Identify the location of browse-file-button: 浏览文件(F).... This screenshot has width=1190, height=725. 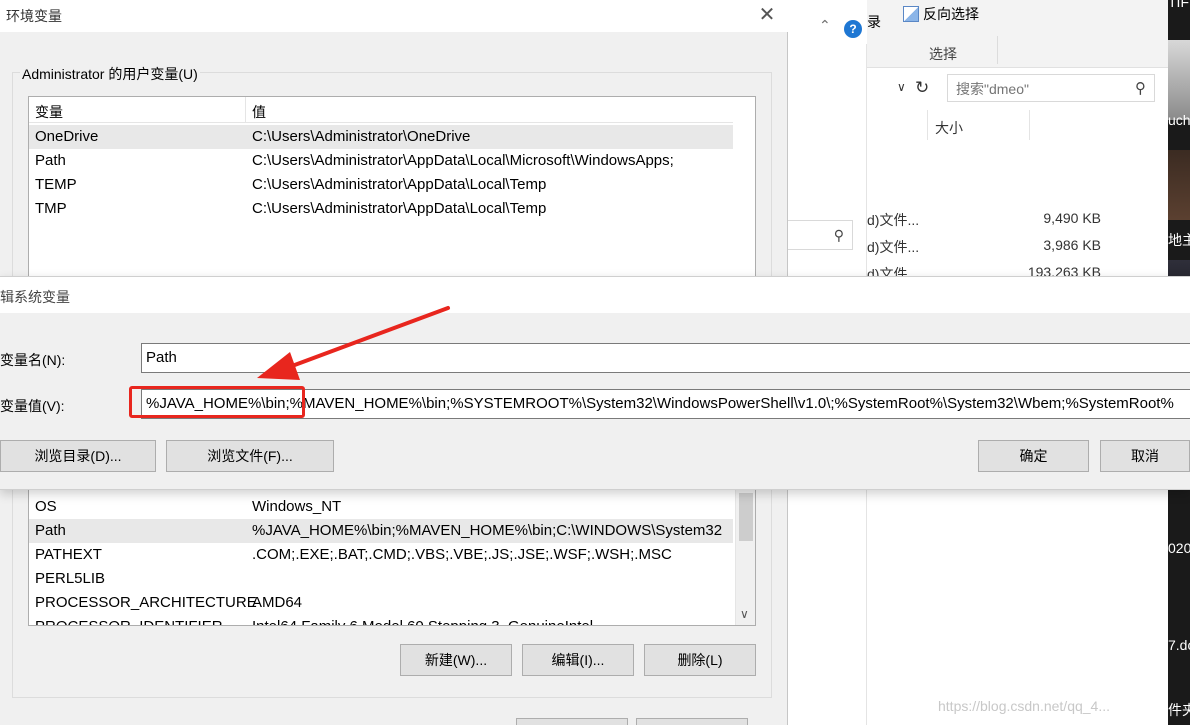
(250, 456).